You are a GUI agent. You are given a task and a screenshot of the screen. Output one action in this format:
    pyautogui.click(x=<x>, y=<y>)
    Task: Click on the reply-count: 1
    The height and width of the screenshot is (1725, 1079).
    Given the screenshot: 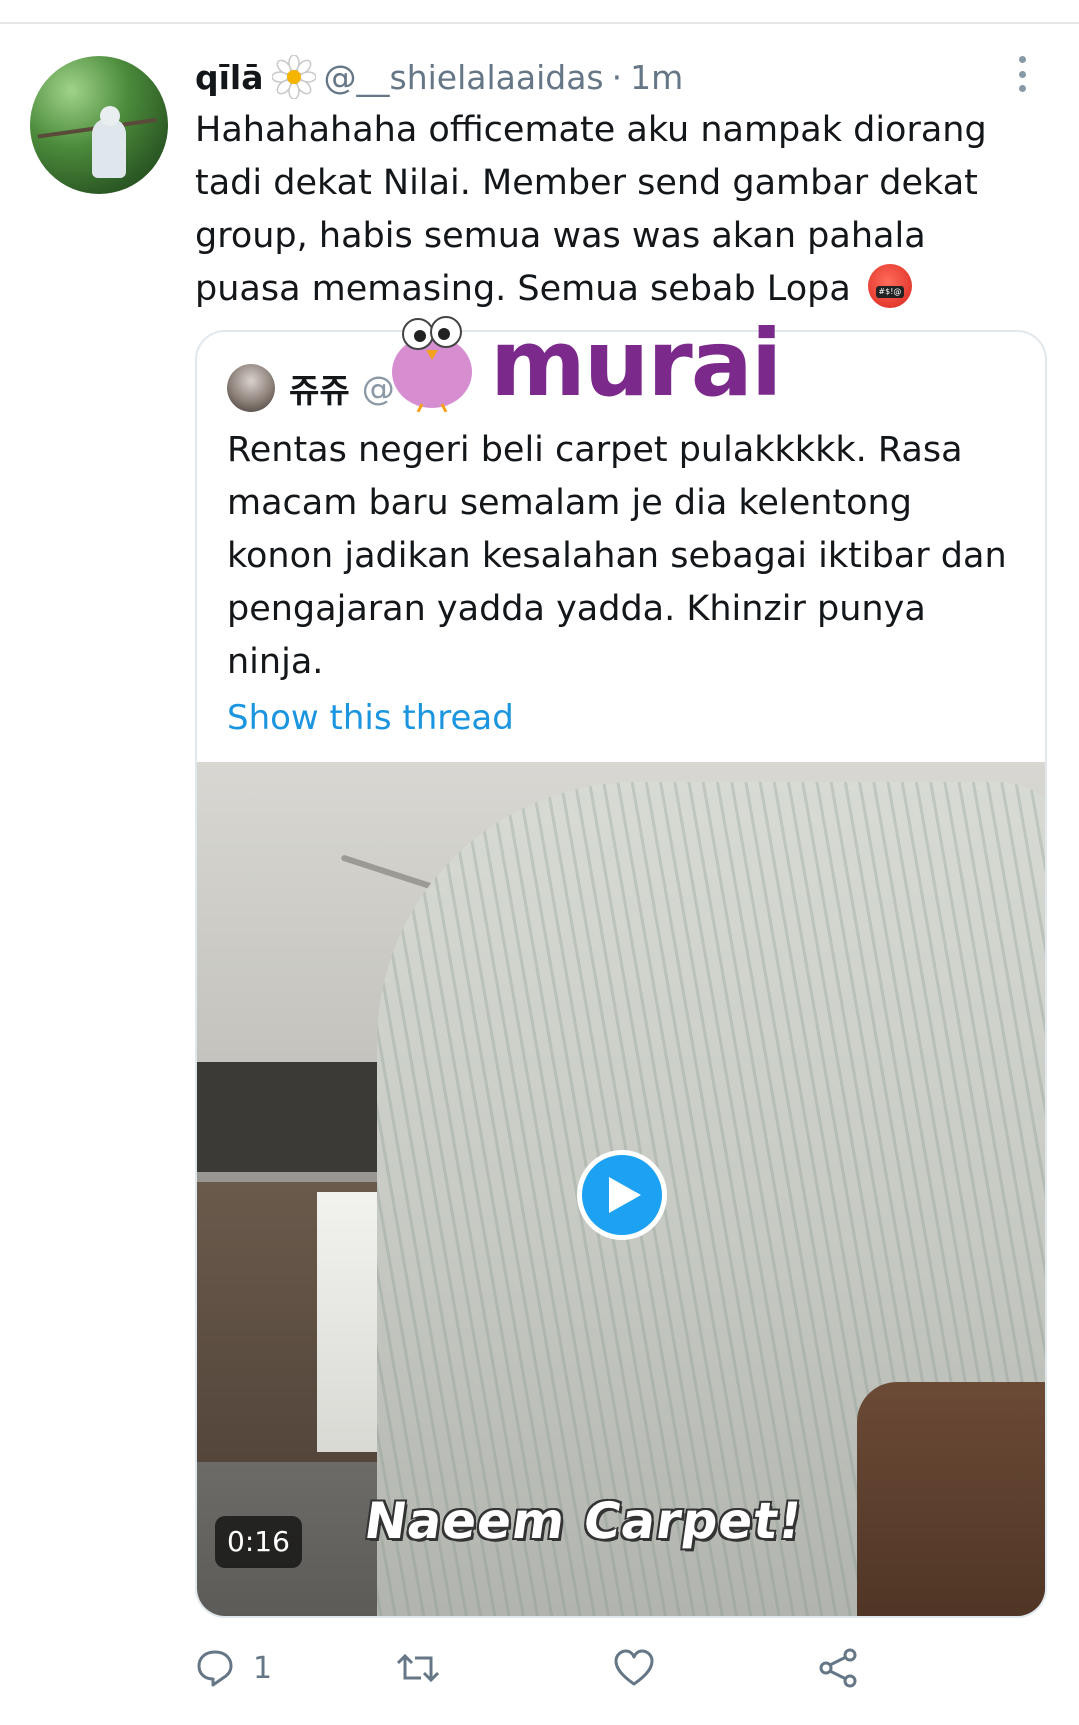 What is the action you would take?
    pyautogui.click(x=263, y=1668)
    